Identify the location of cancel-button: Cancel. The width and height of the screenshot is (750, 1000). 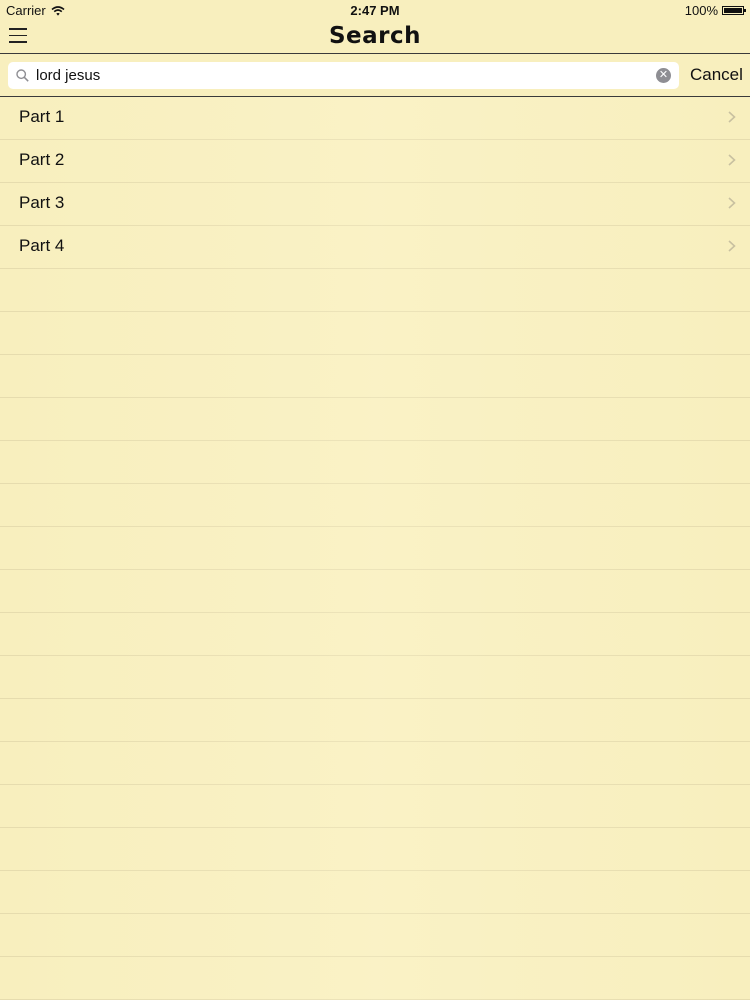
(716, 75).